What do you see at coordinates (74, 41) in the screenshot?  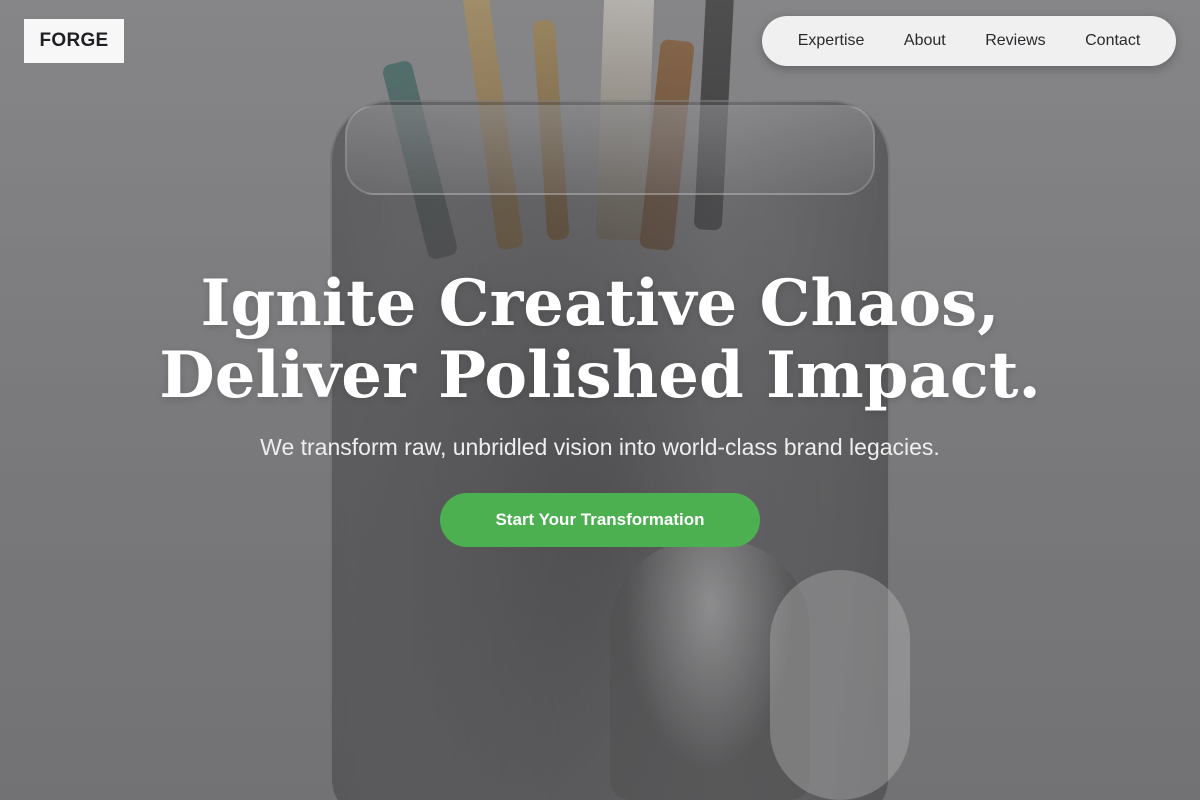 I see `logo: FORGE` at bounding box center [74, 41].